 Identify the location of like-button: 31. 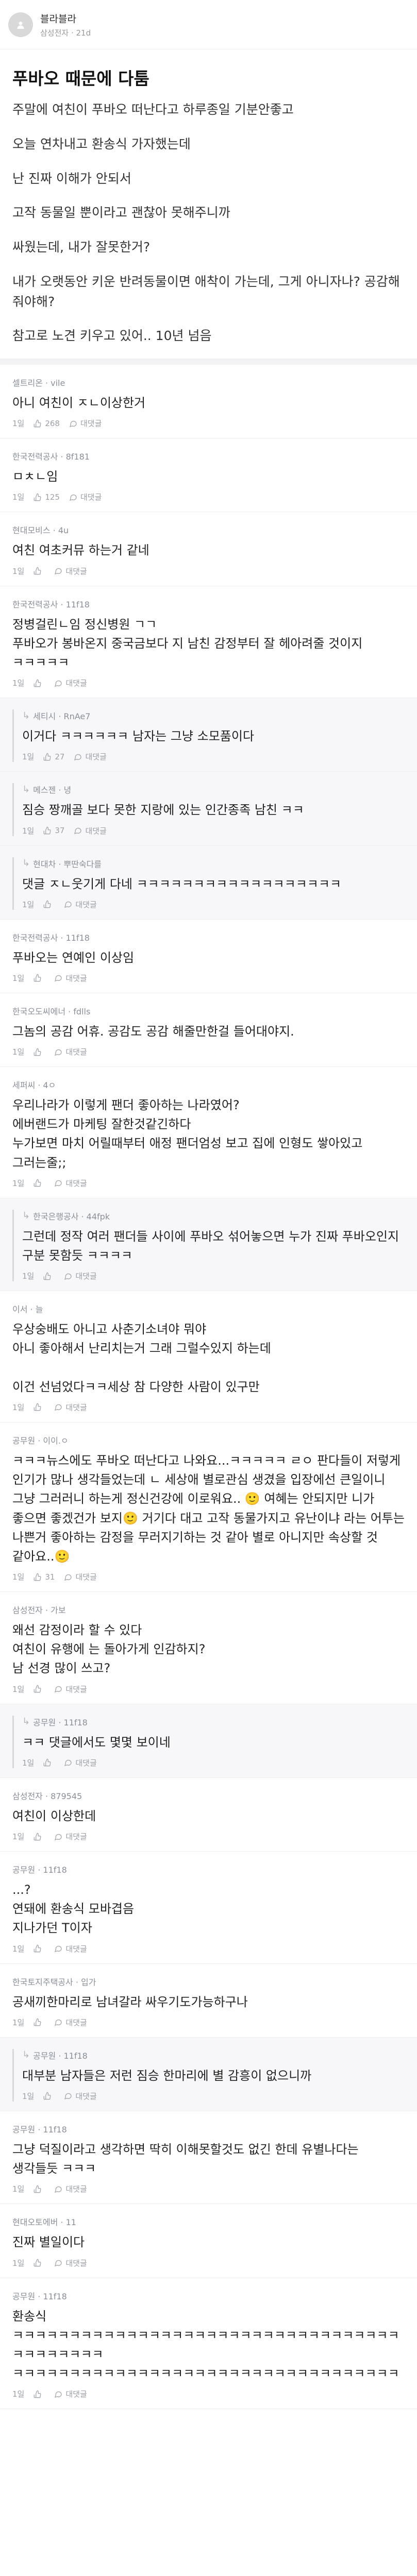
(44, 1577).